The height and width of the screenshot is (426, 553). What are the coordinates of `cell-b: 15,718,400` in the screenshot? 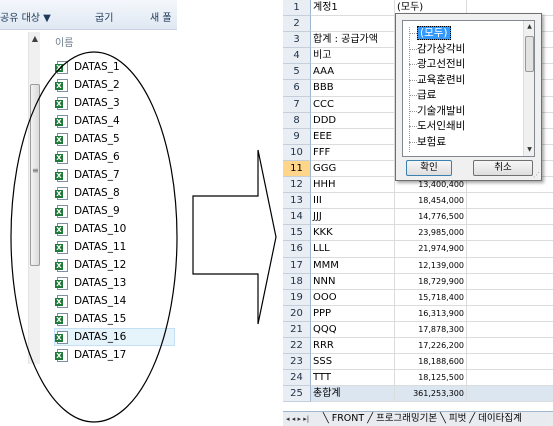 It's located at (431, 297).